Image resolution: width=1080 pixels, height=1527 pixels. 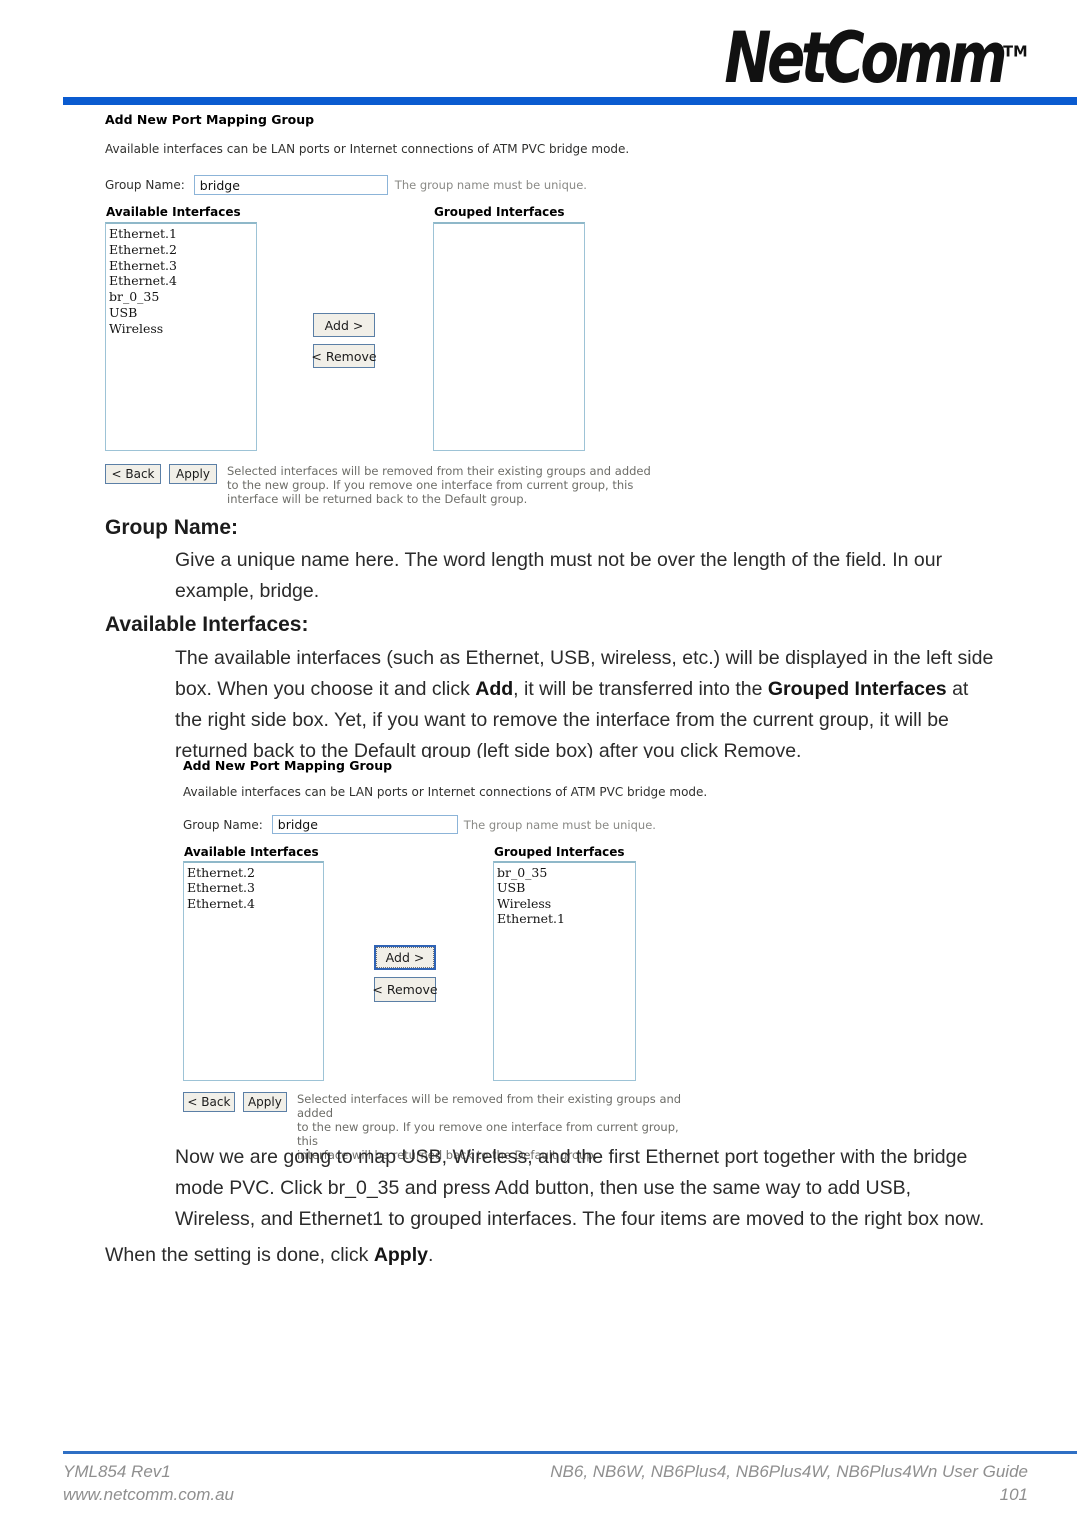 What do you see at coordinates (251, 852) in the screenshot?
I see `shot2-available-interfaces-header: Available Interfaces` at bounding box center [251, 852].